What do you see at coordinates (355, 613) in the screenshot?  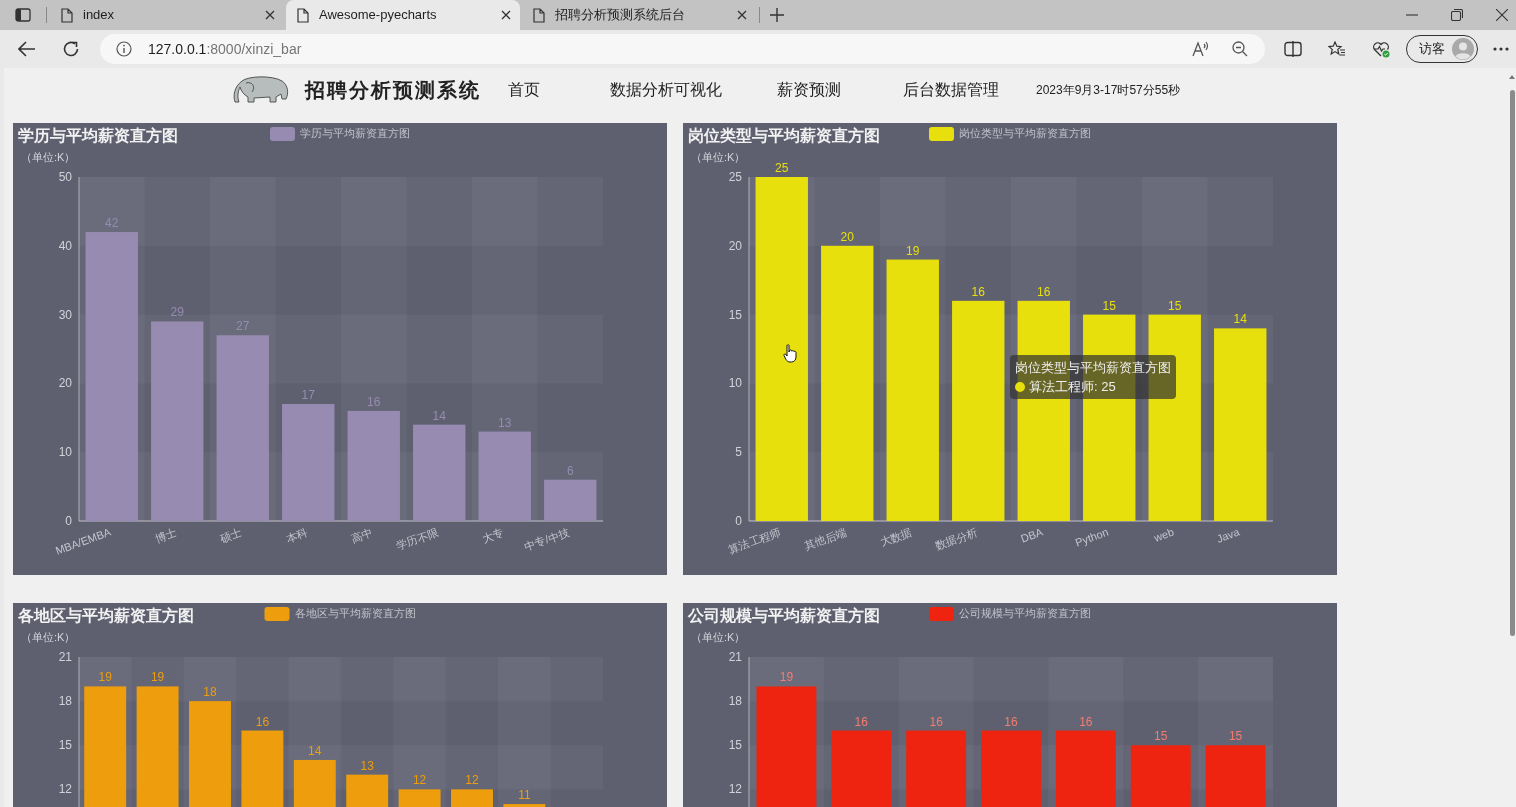 I see `legend-label: 各地区与平均薪资直方图` at bounding box center [355, 613].